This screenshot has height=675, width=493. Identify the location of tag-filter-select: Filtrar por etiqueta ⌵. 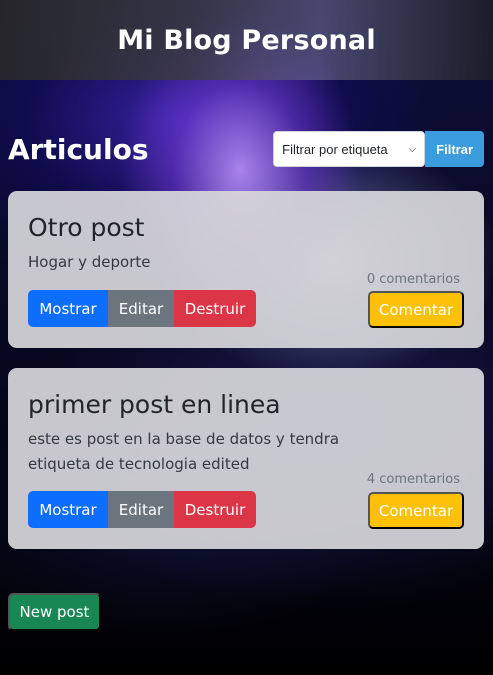
(349, 149).